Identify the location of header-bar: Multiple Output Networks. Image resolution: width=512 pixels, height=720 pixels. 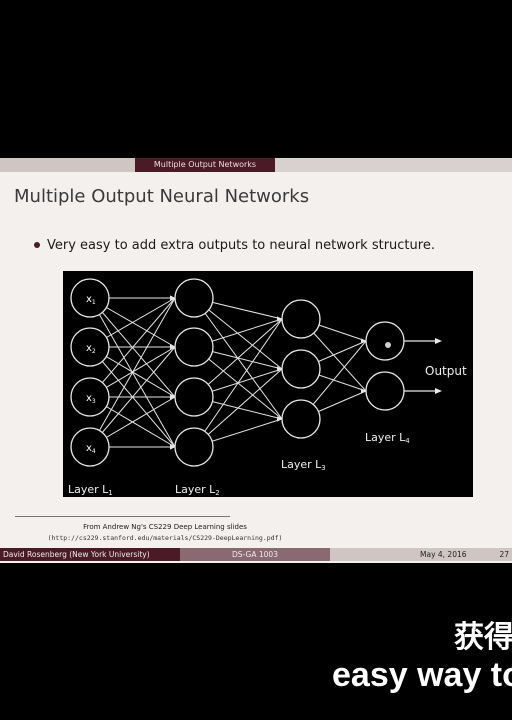
(256, 165).